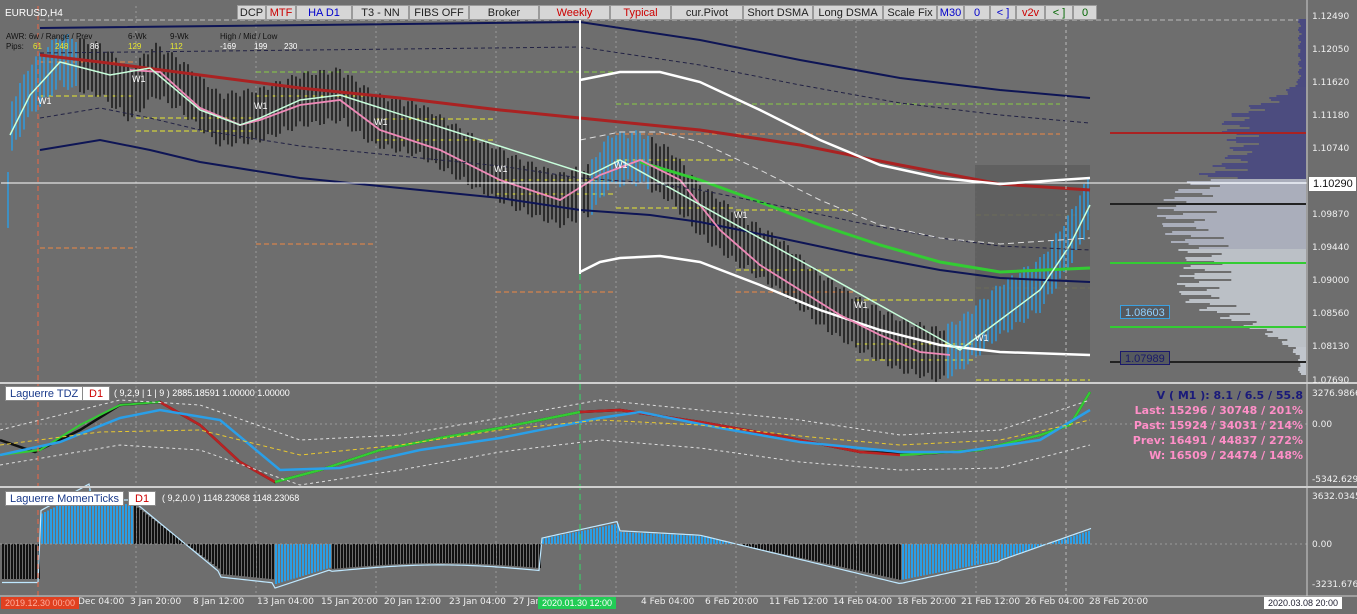 The height and width of the screenshot is (614, 1357). I want to click on toolbar-button: Short DSMA, so click(778, 12).